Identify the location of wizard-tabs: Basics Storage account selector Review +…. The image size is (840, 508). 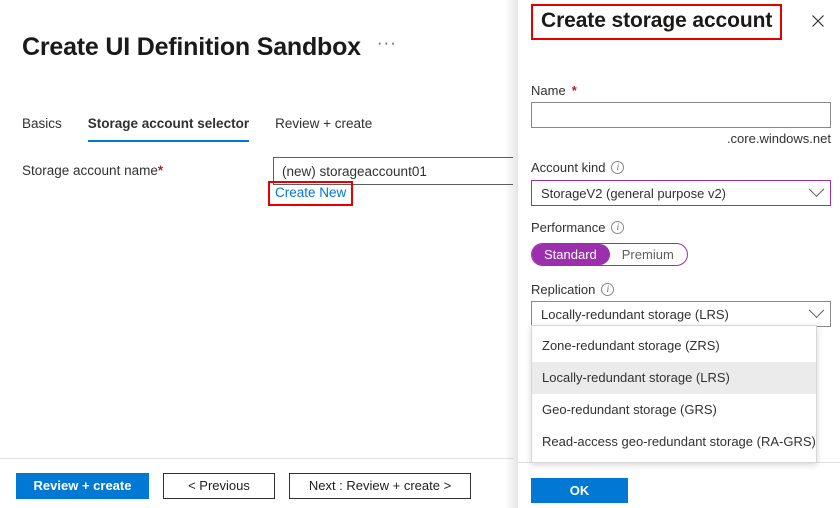
(197, 129).